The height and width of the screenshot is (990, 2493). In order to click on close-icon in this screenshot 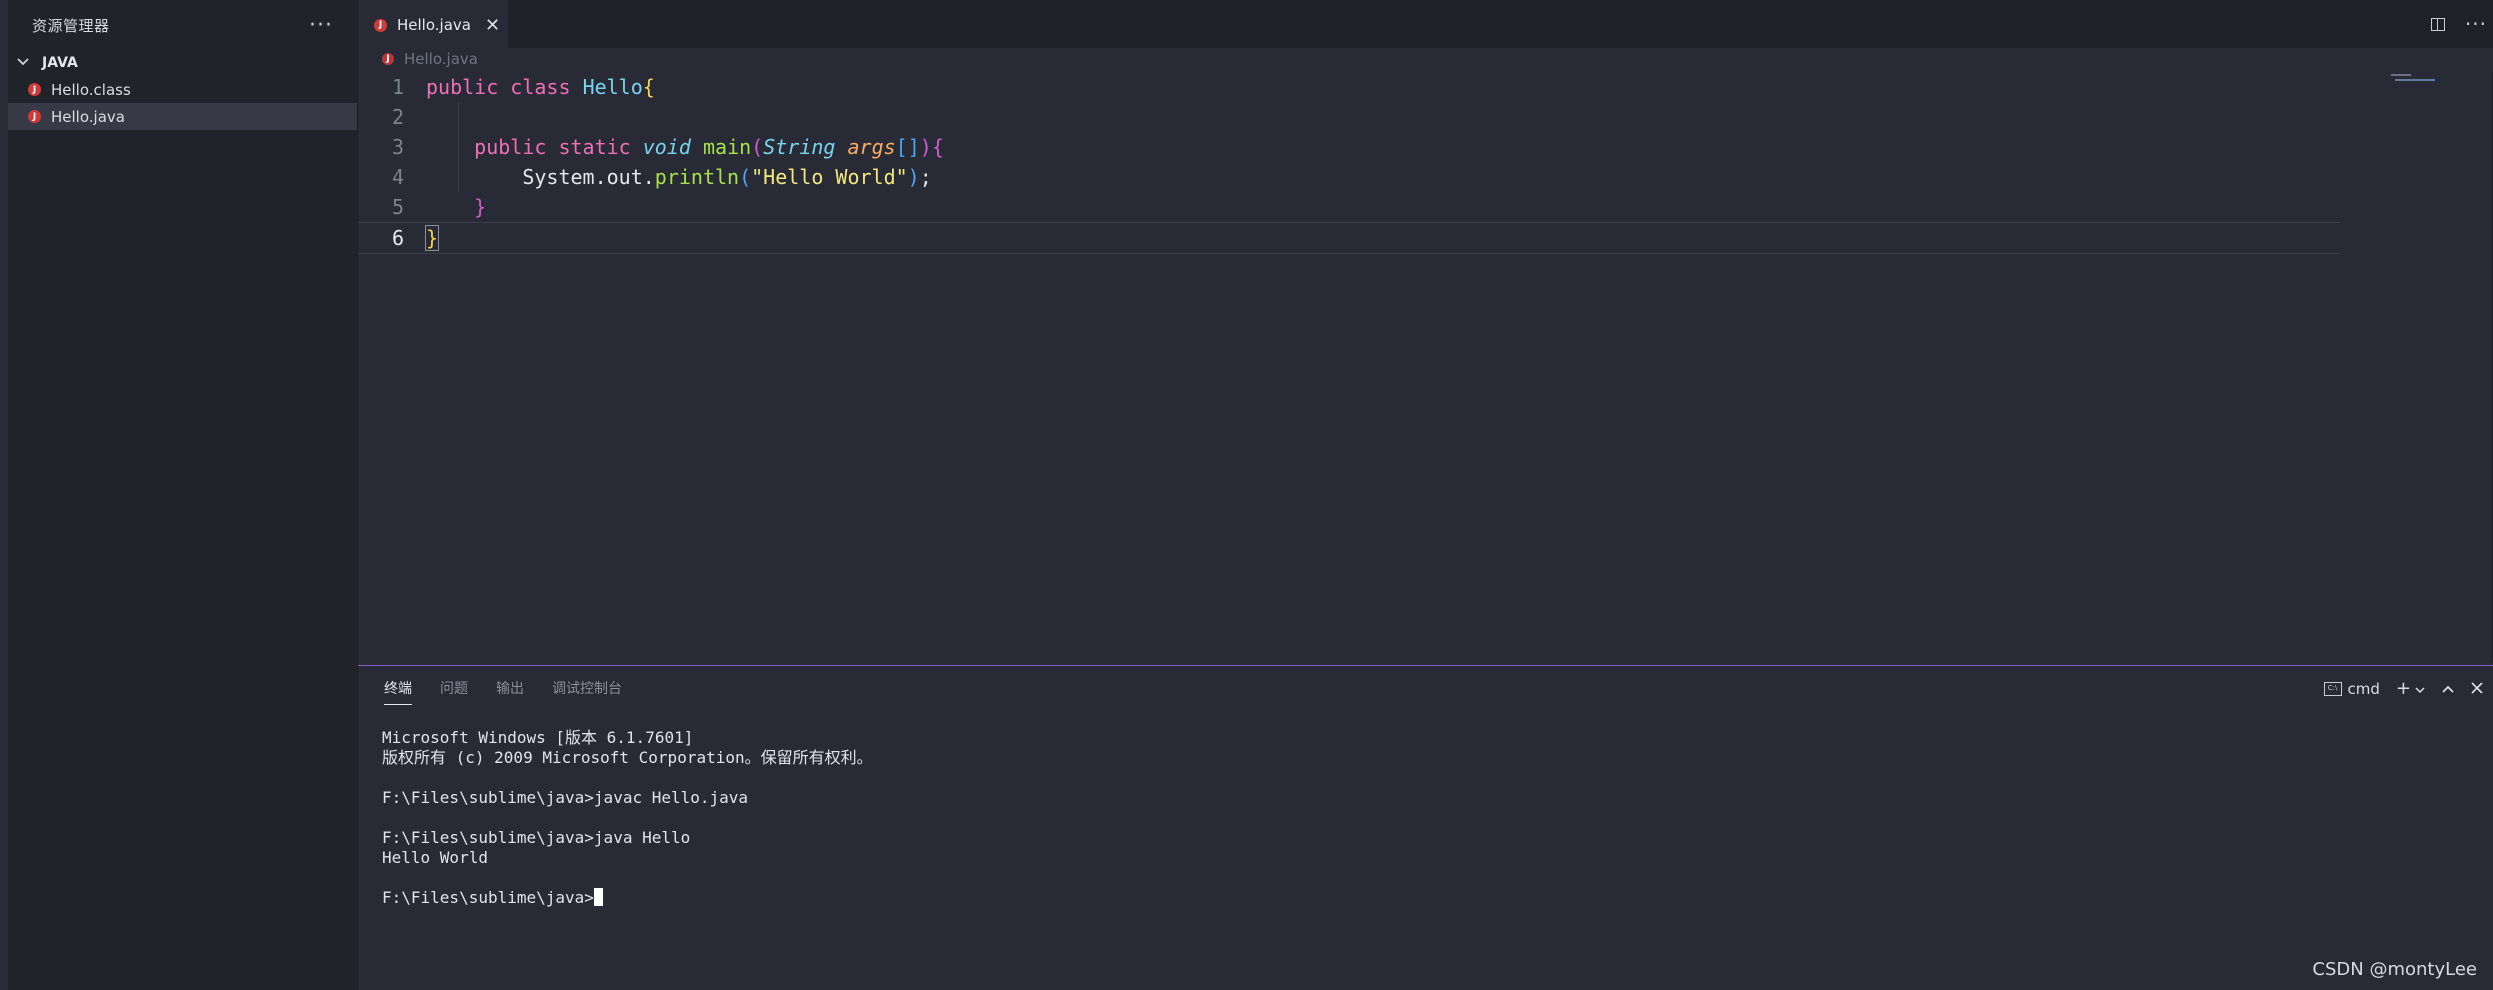, I will do `click(2477, 689)`.